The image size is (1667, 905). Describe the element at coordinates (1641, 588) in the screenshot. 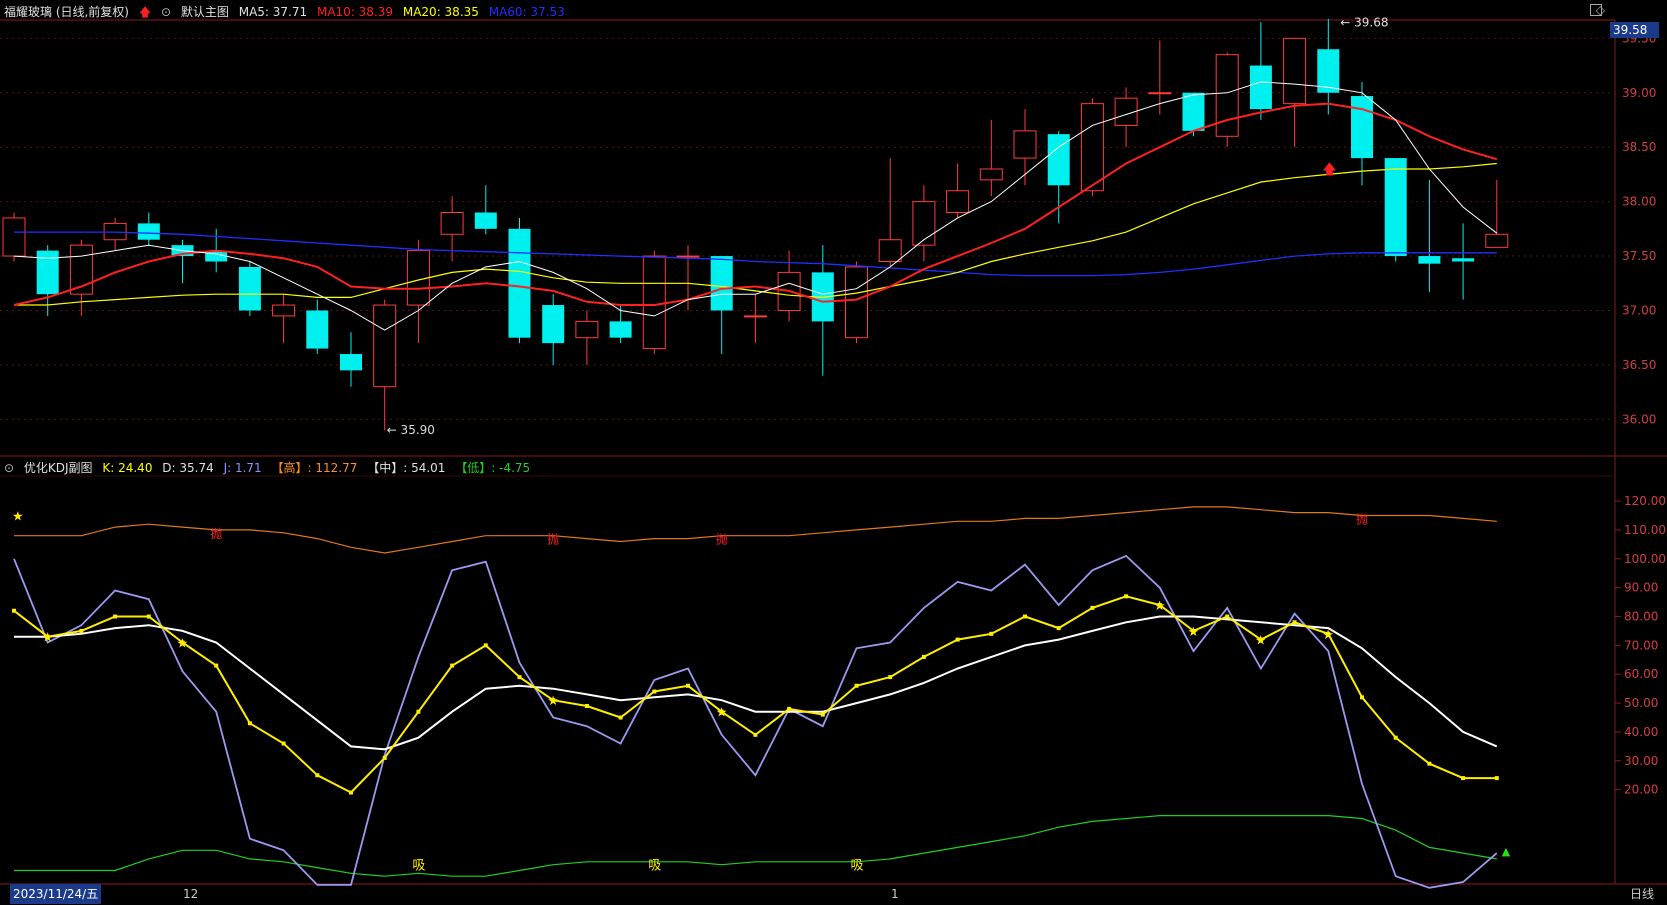

I see `kdj-tick-label: 90.00` at that location.